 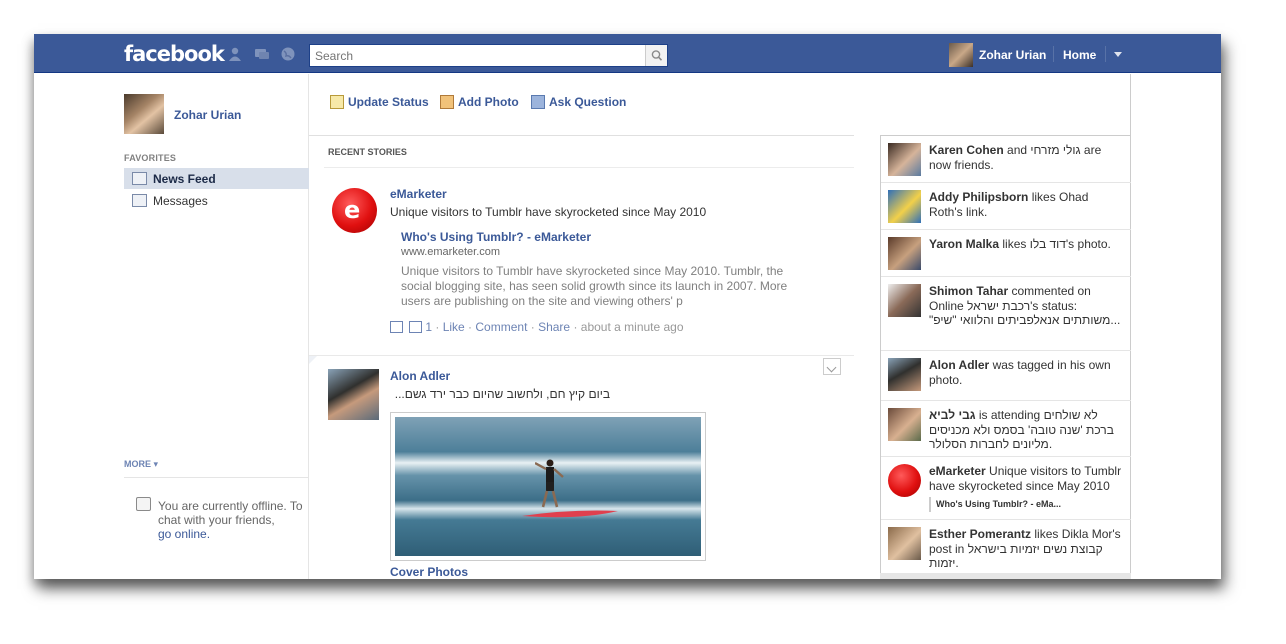 What do you see at coordinates (216, 200) in the screenshot?
I see `sidebar-item-messages: Messages` at bounding box center [216, 200].